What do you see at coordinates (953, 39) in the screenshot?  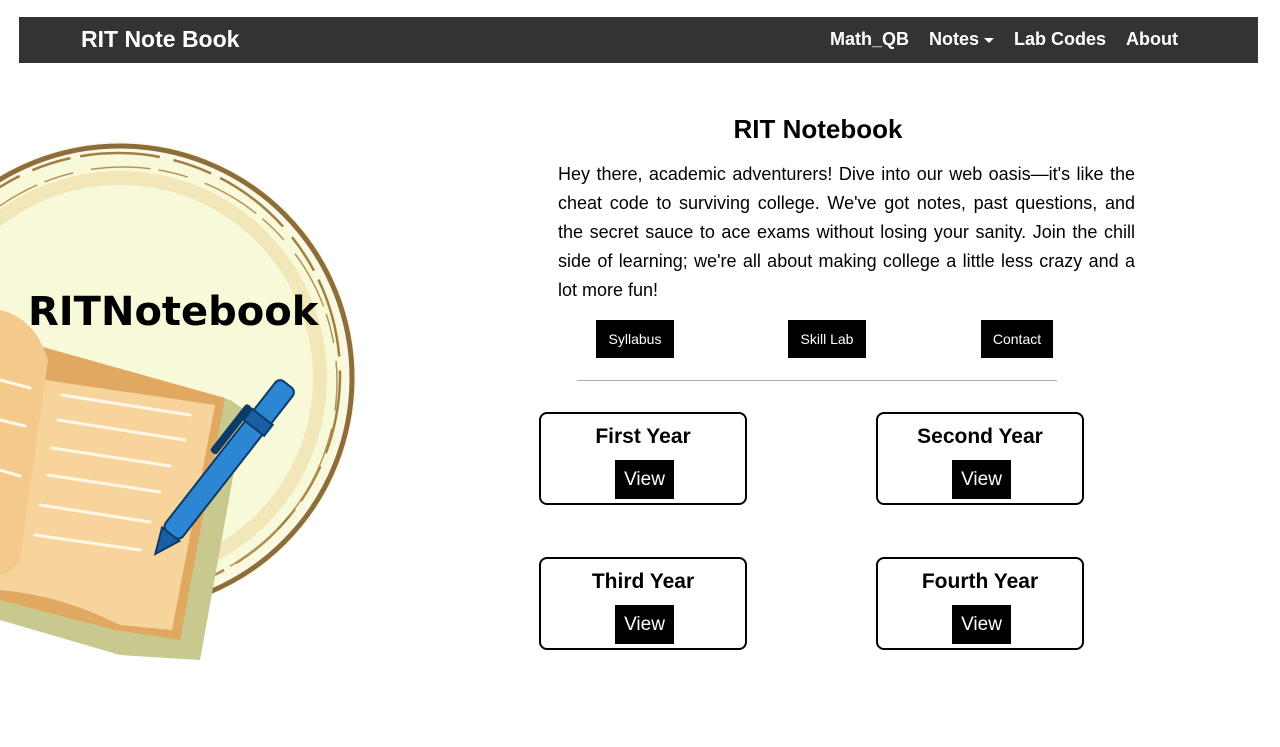 I see `nav-link-label: Notes` at bounding box center [953, 39].